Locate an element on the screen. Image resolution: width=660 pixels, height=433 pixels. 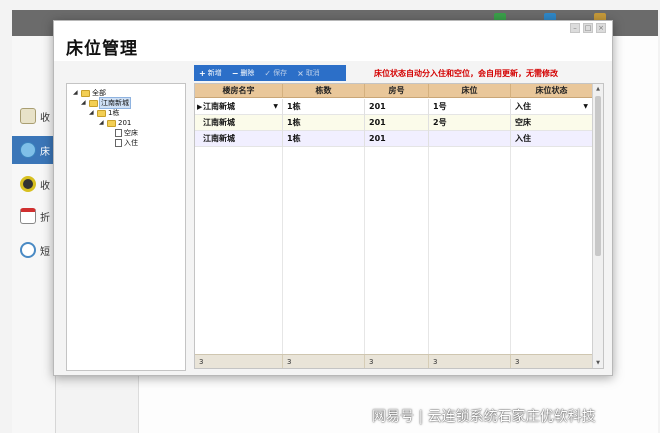
tree-node-label: 1栋 is located at coordinates (114, 113).